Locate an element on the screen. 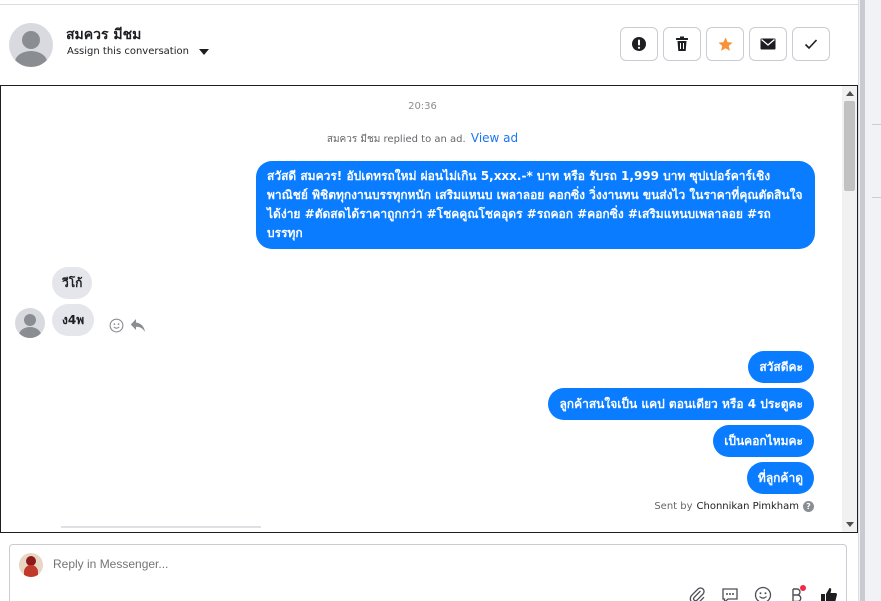 The image size is (881, 601). reply-input is located at coordinates (353, 564).